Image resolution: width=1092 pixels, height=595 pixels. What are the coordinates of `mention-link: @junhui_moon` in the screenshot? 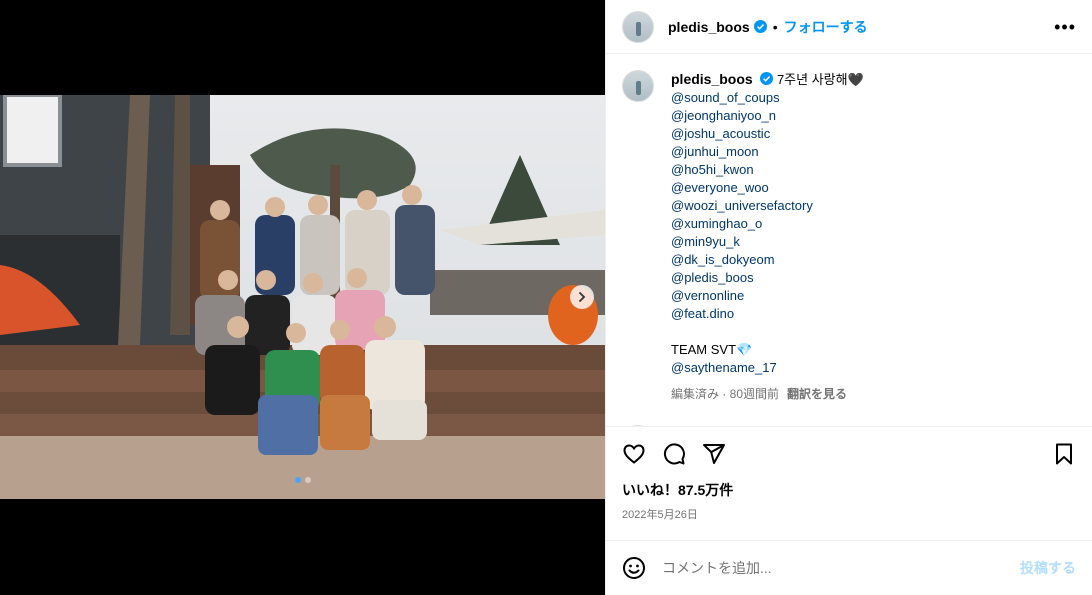 It's located at (767, 152).